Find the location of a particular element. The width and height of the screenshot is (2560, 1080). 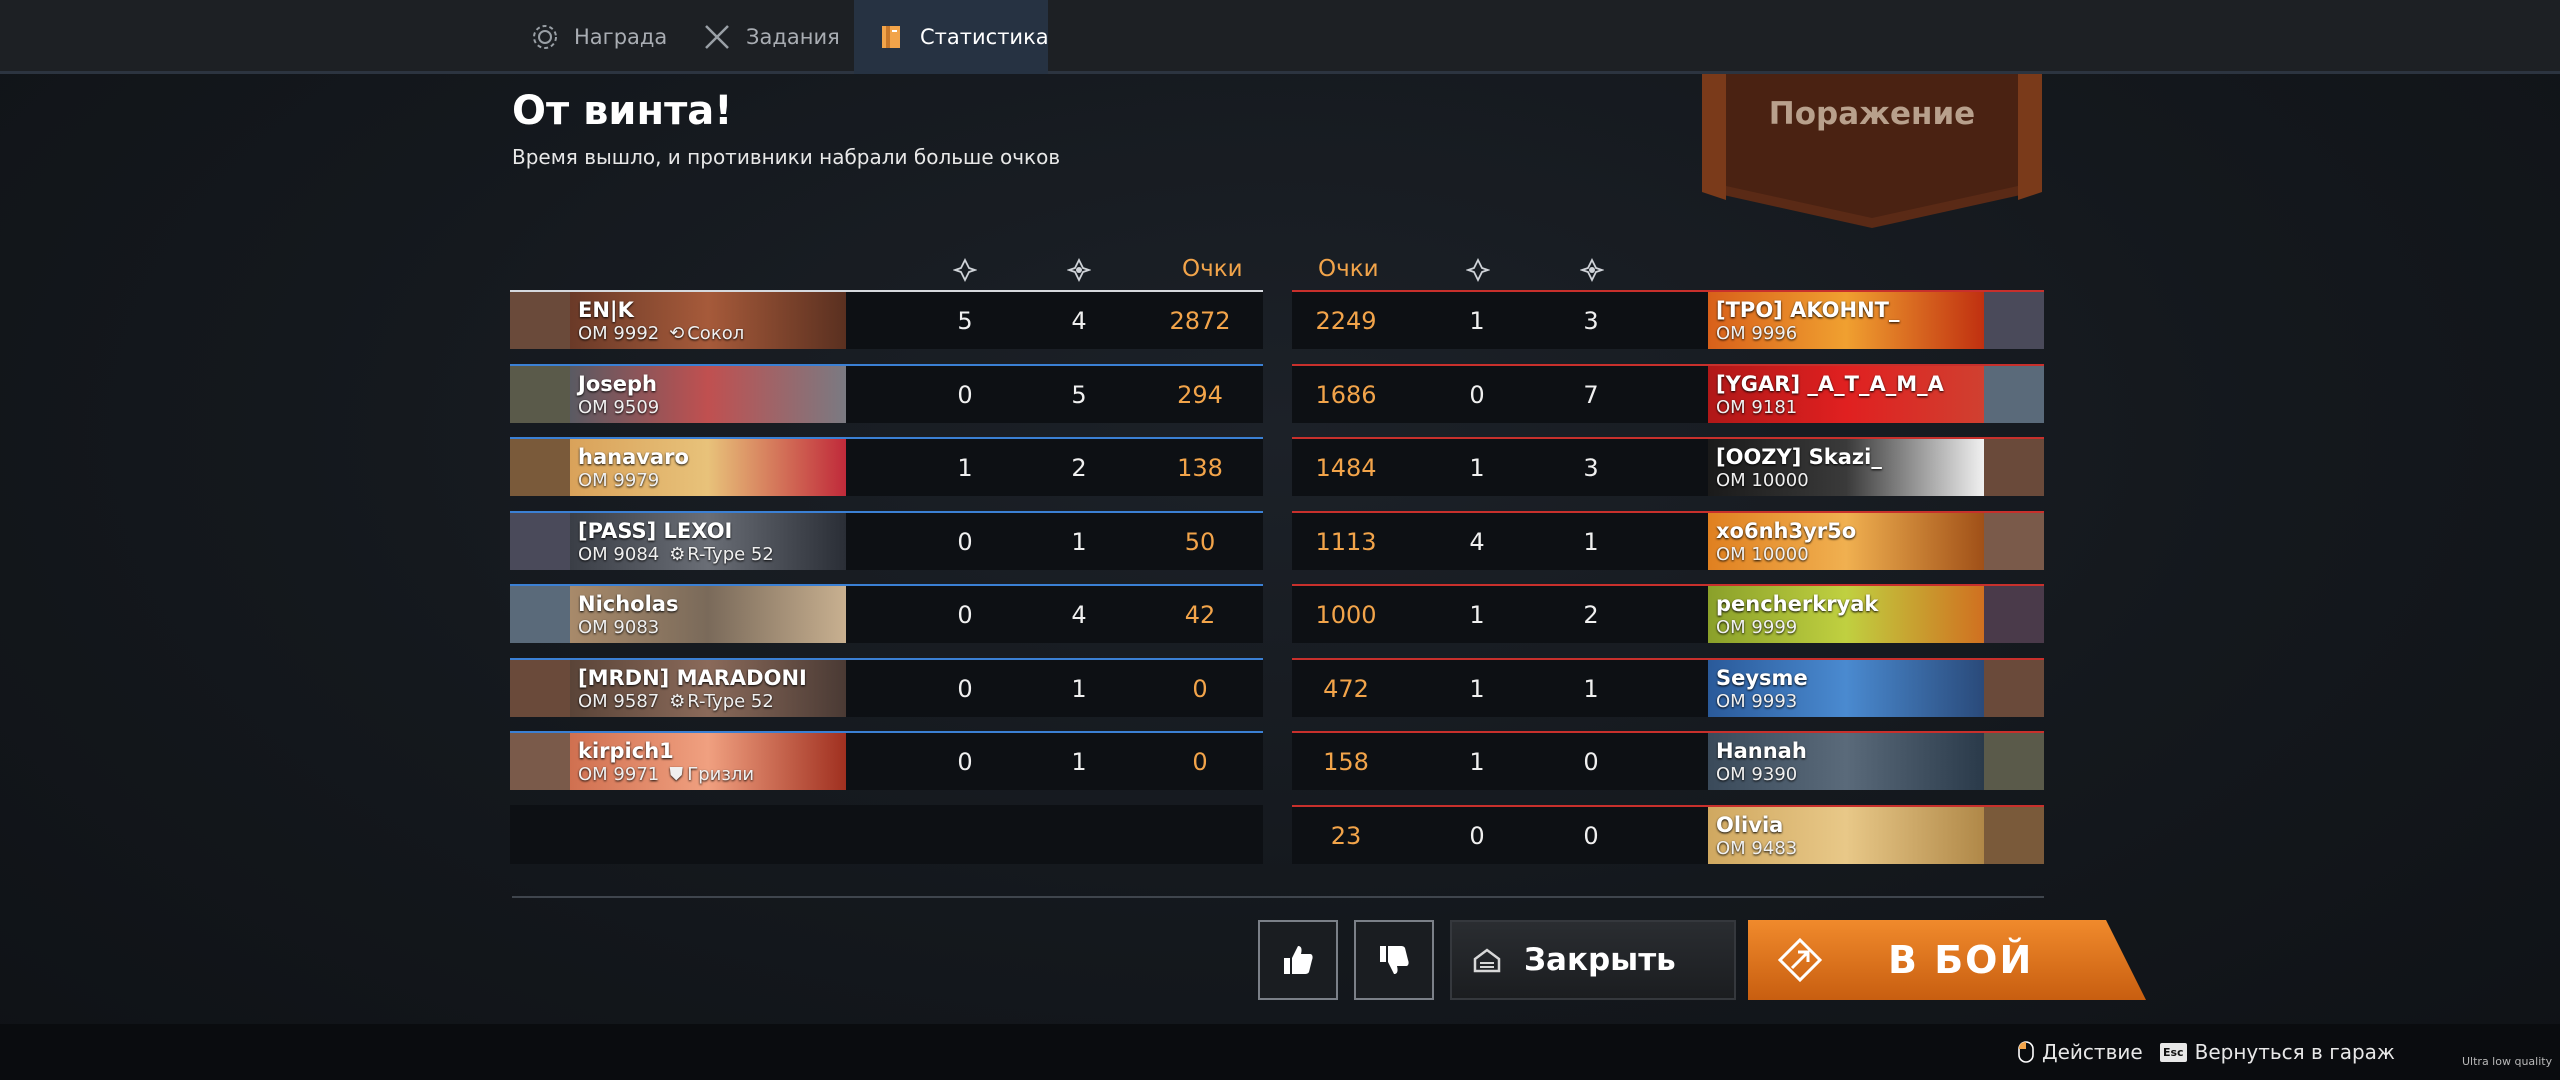

player-om: ОМ 9587 ⚙ R-Type 52 is located at coordinates (676, 701).